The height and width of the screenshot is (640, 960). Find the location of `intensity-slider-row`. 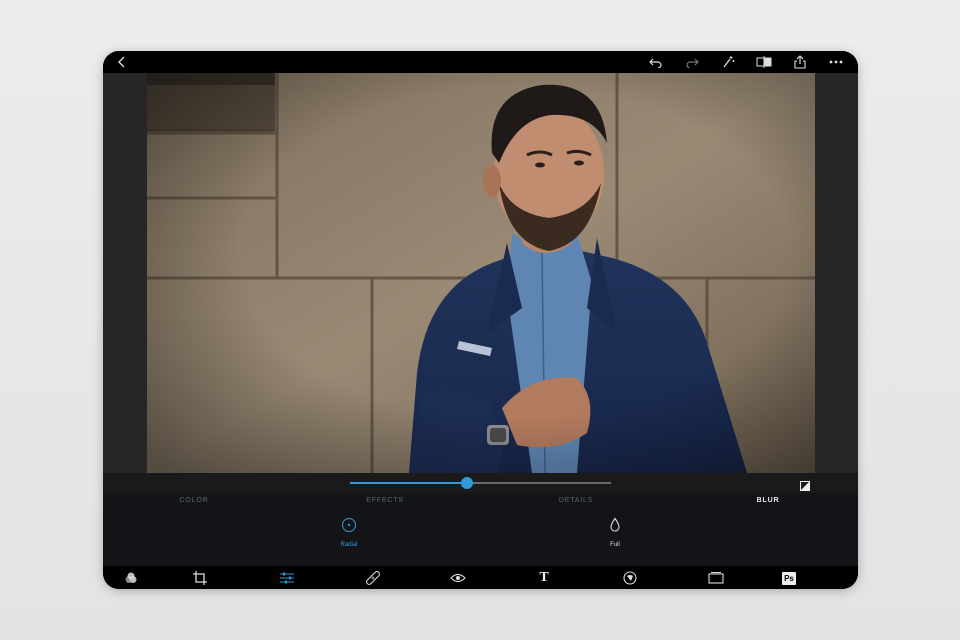

intensity-slider-row is located at coordinates (480, 483).